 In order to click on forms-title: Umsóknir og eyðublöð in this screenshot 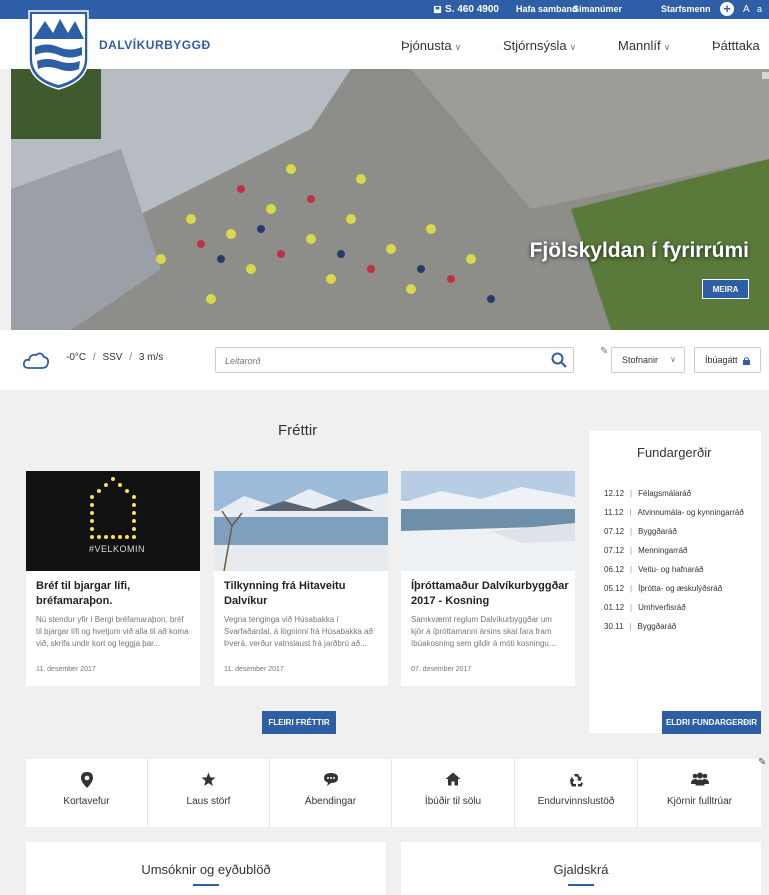, I will do `click(206, 869)`.